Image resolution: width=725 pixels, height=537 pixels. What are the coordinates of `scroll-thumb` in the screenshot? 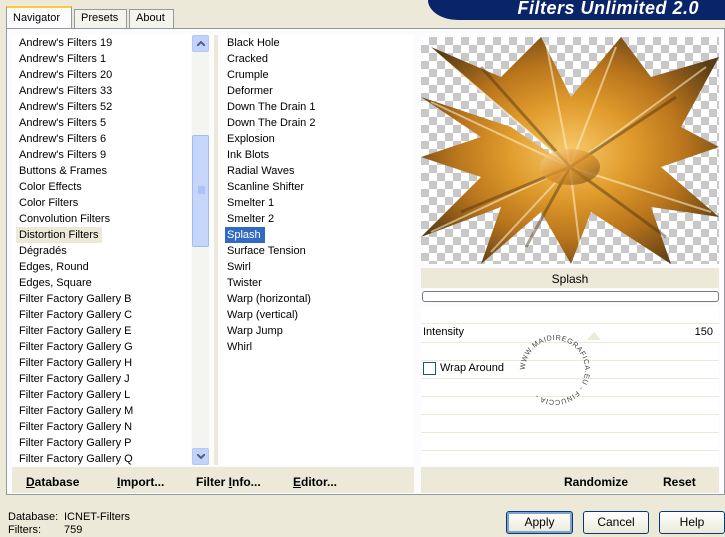 It's located at (200, 191).